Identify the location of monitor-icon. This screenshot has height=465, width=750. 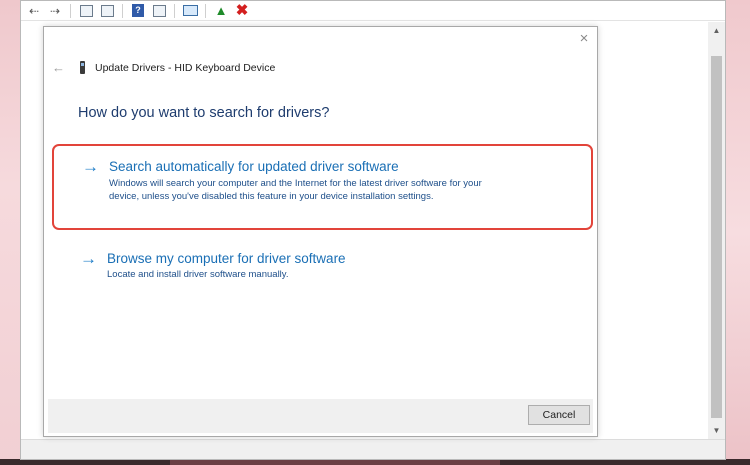
(190, 11).